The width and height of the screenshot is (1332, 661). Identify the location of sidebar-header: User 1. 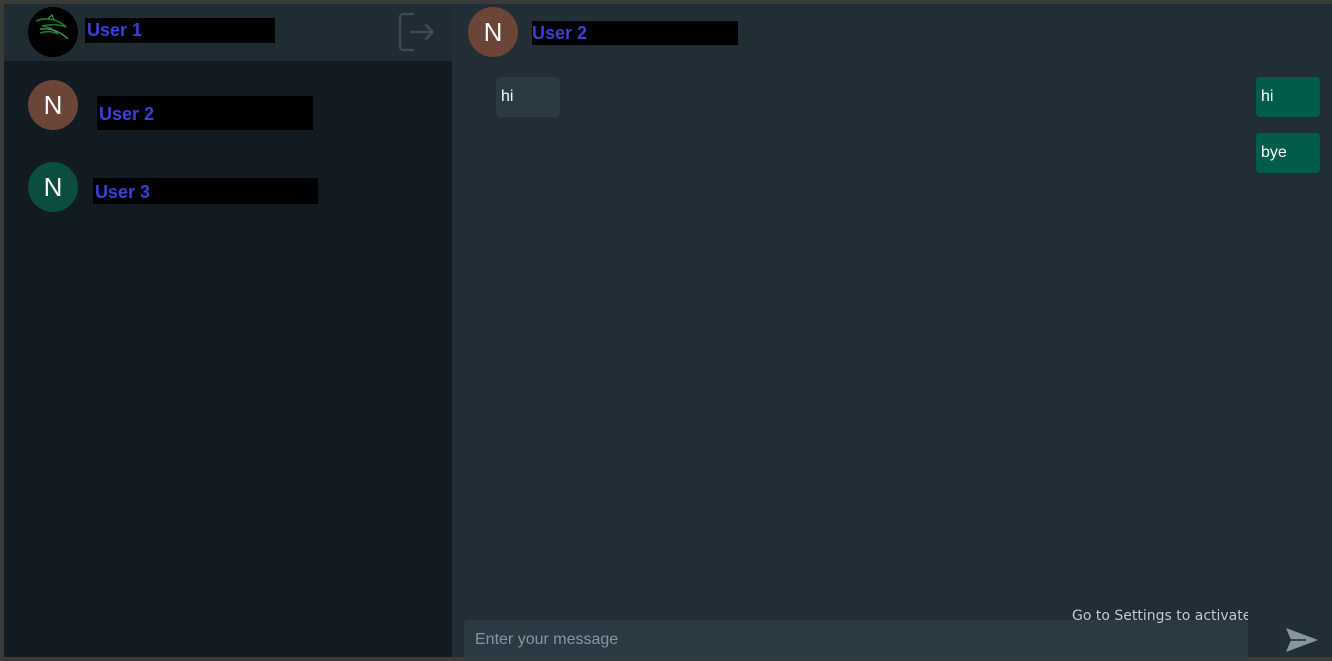
(228, 32).